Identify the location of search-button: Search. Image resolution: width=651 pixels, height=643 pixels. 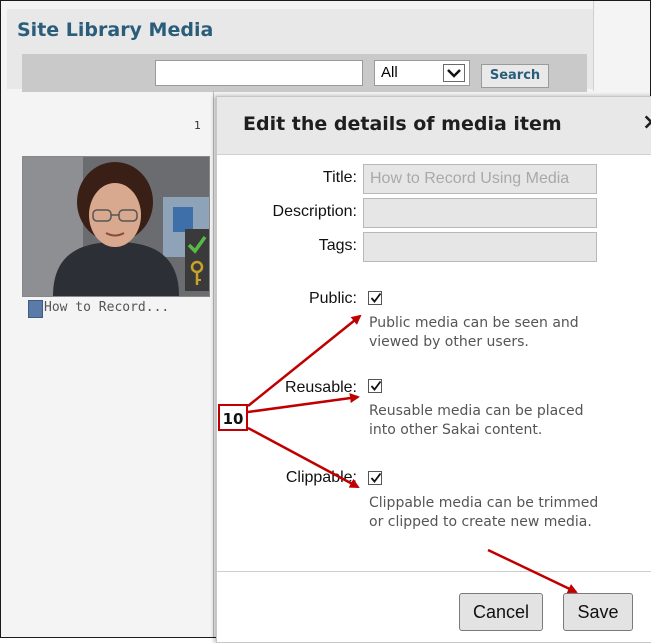
(515, 76).